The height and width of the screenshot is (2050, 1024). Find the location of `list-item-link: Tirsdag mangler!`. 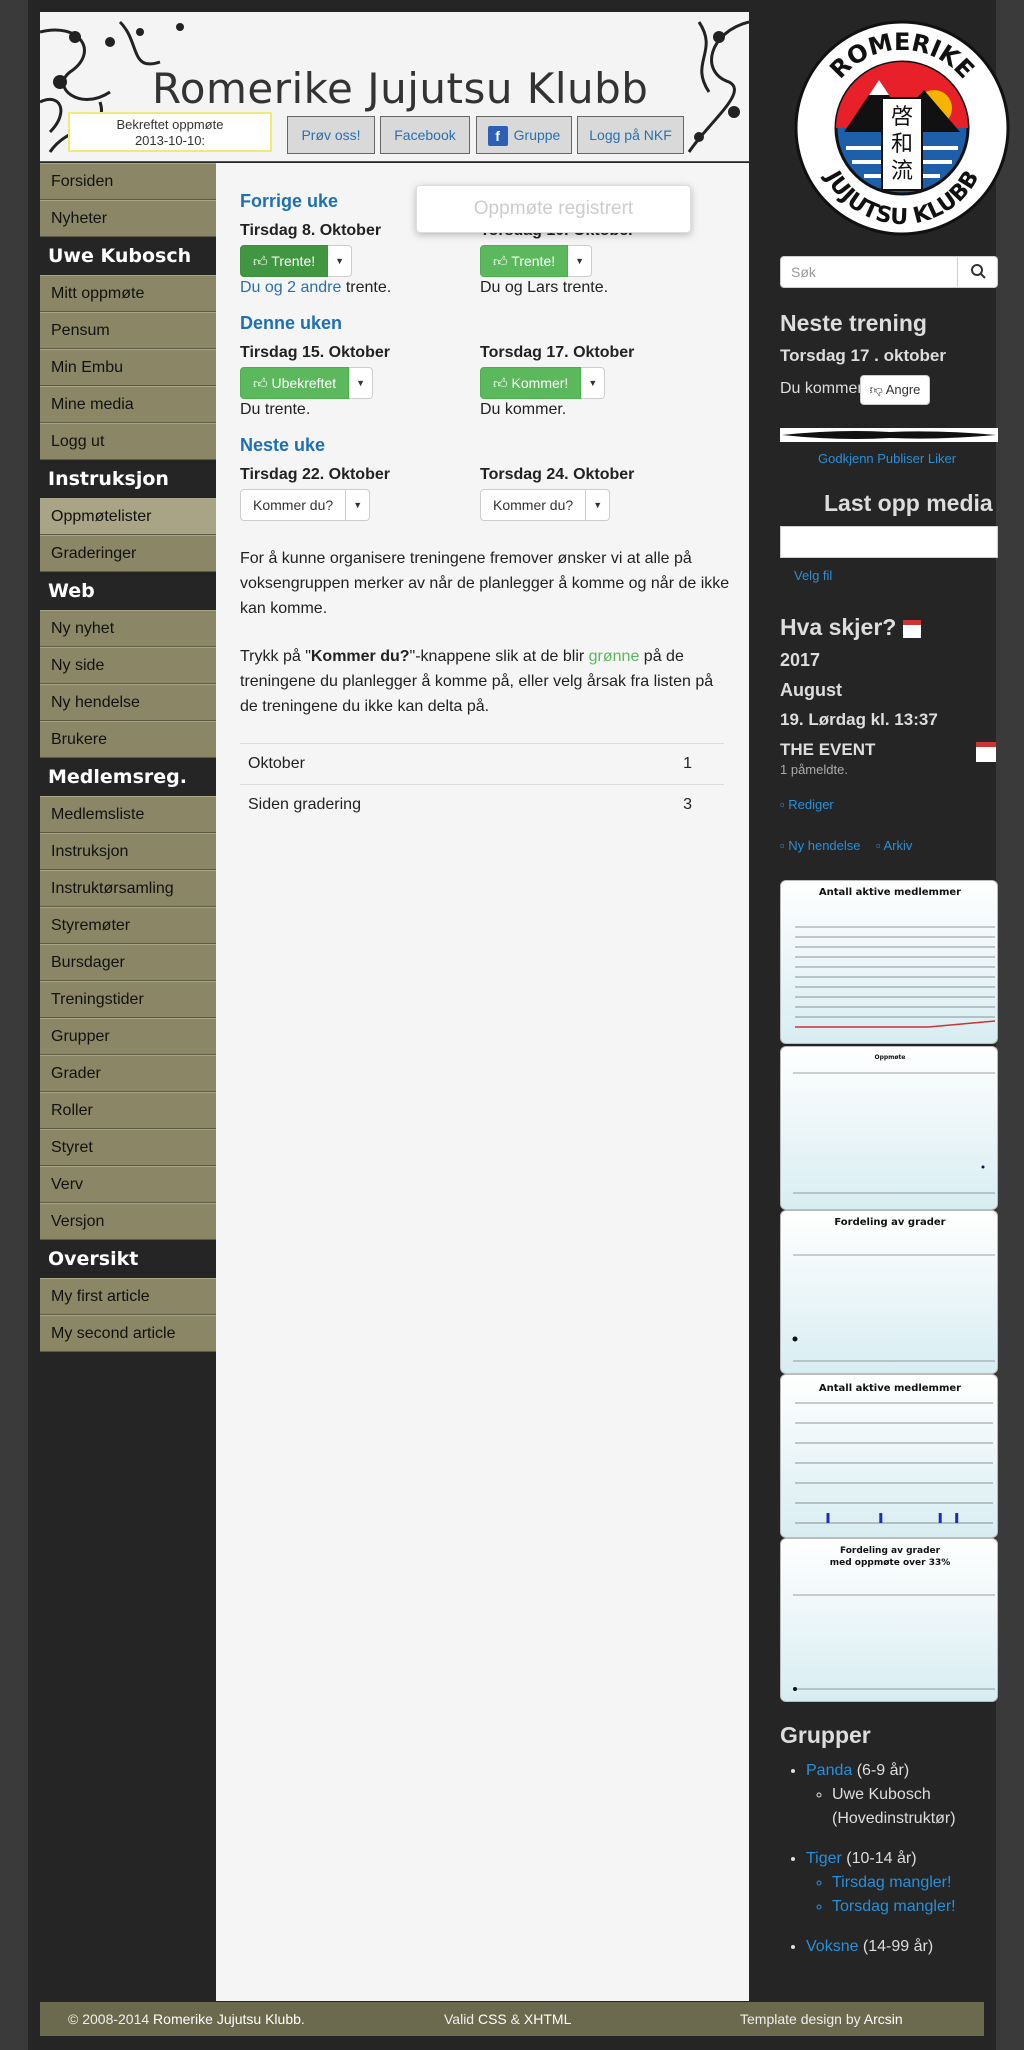

list-item-link: Tirsdag mangler! is located at coordinates (915, 1883).